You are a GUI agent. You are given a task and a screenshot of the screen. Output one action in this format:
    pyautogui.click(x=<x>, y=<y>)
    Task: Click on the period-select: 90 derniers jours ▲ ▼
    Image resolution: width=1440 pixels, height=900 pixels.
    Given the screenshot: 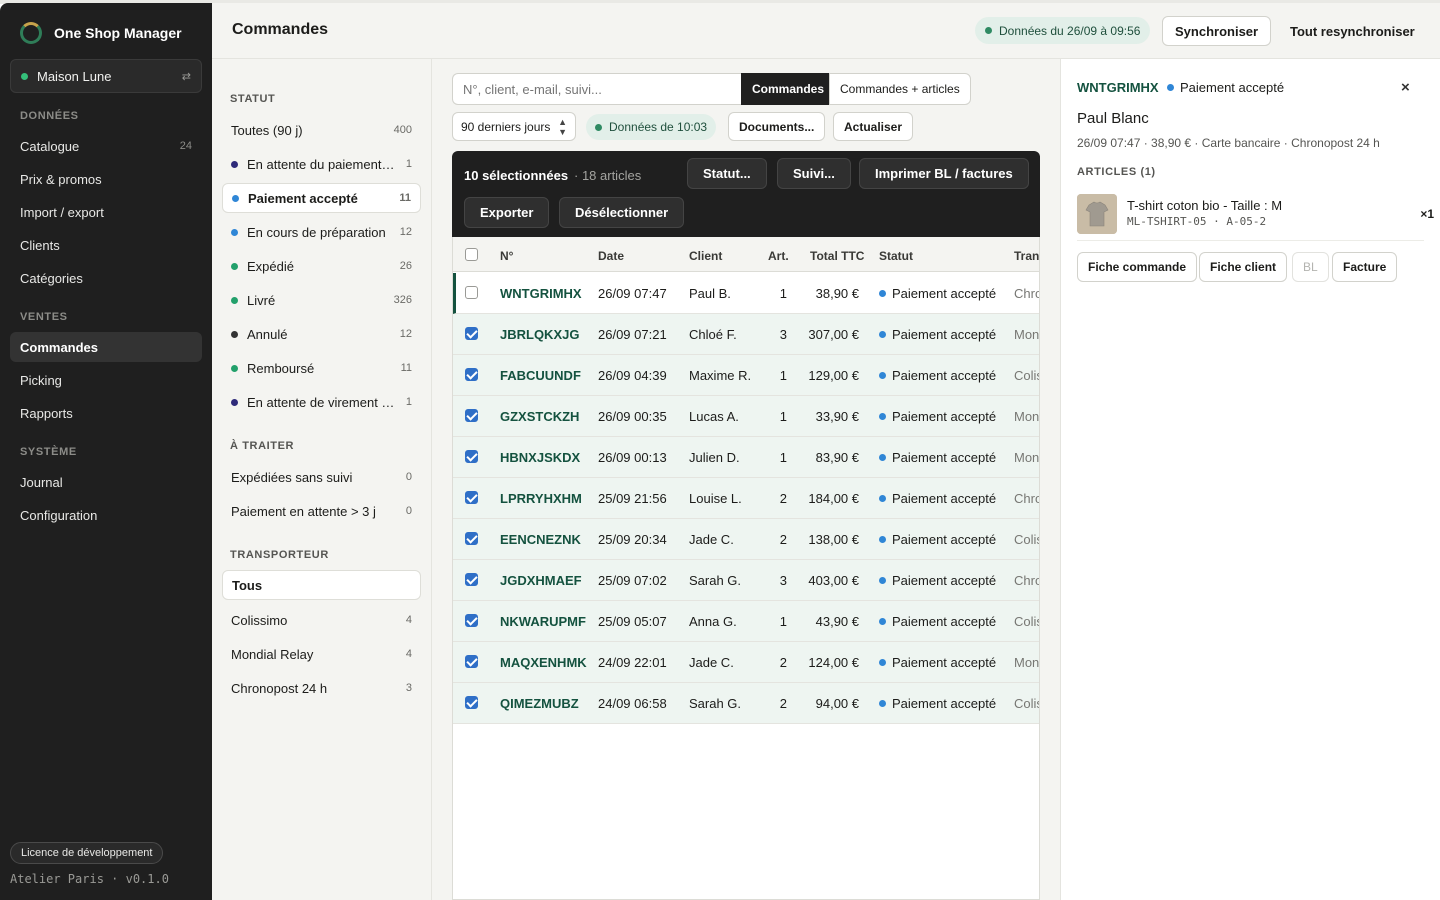 What is the action you would take?
    pyautogui.click(x=514, y=126)
    